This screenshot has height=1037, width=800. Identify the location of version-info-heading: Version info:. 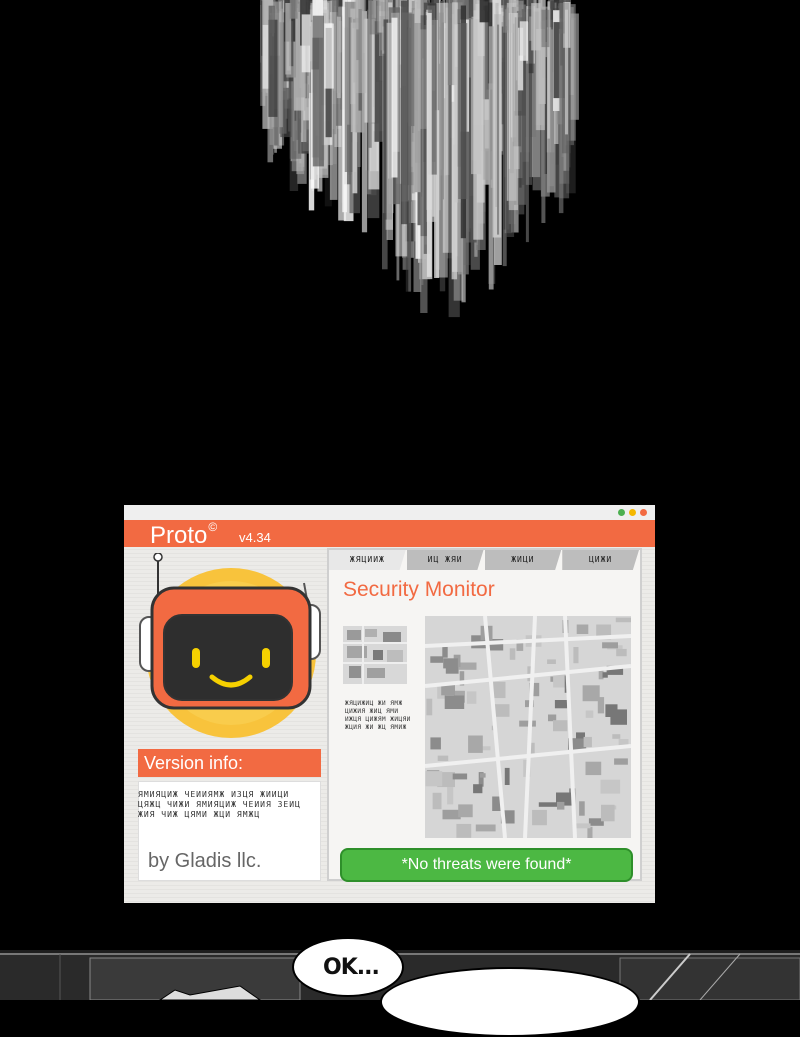
(229, 763).